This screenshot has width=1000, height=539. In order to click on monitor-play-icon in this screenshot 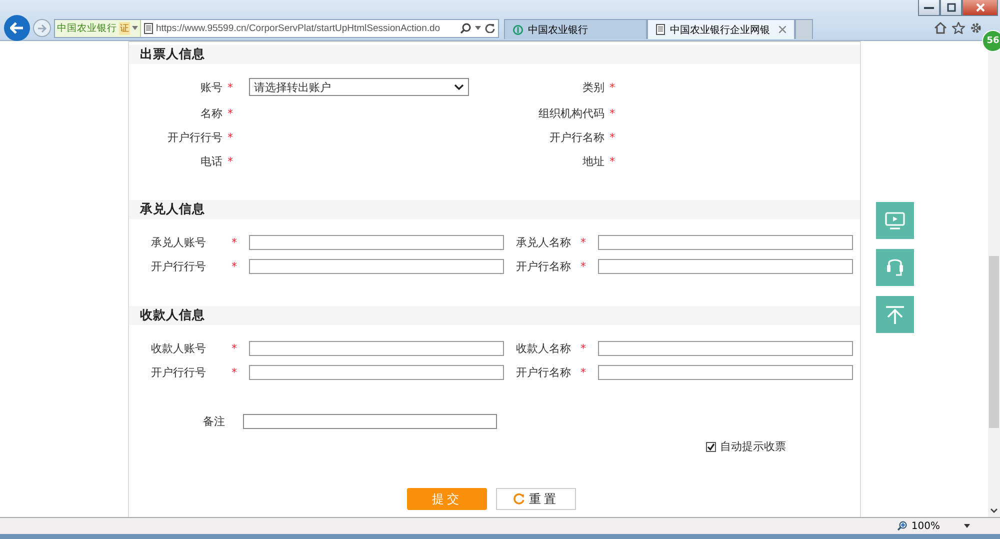, I will do `click(895, 221)`.